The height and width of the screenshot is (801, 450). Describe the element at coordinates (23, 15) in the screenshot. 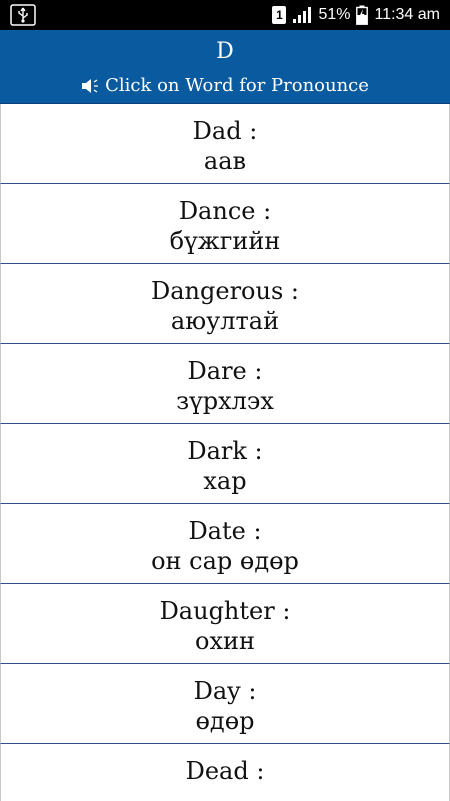

I see `usb-icon` at that location.